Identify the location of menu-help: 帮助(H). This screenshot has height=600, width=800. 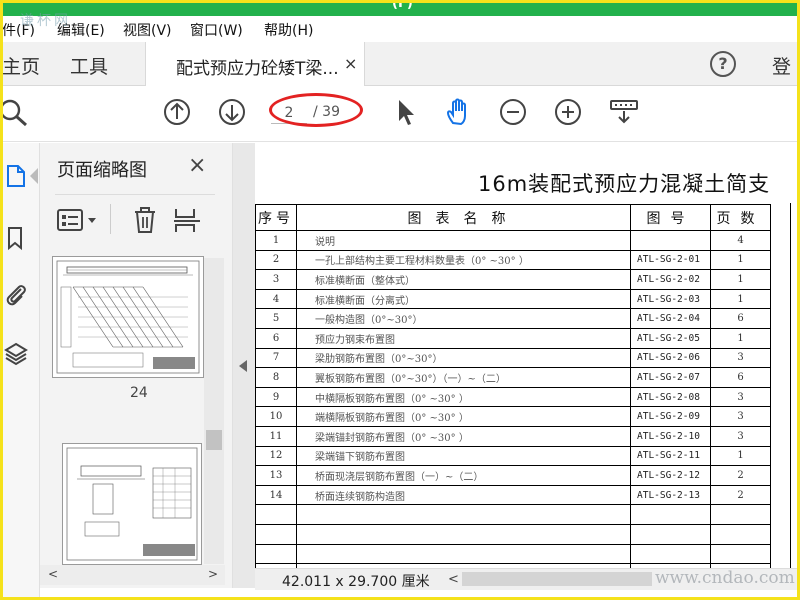
(288, 30).